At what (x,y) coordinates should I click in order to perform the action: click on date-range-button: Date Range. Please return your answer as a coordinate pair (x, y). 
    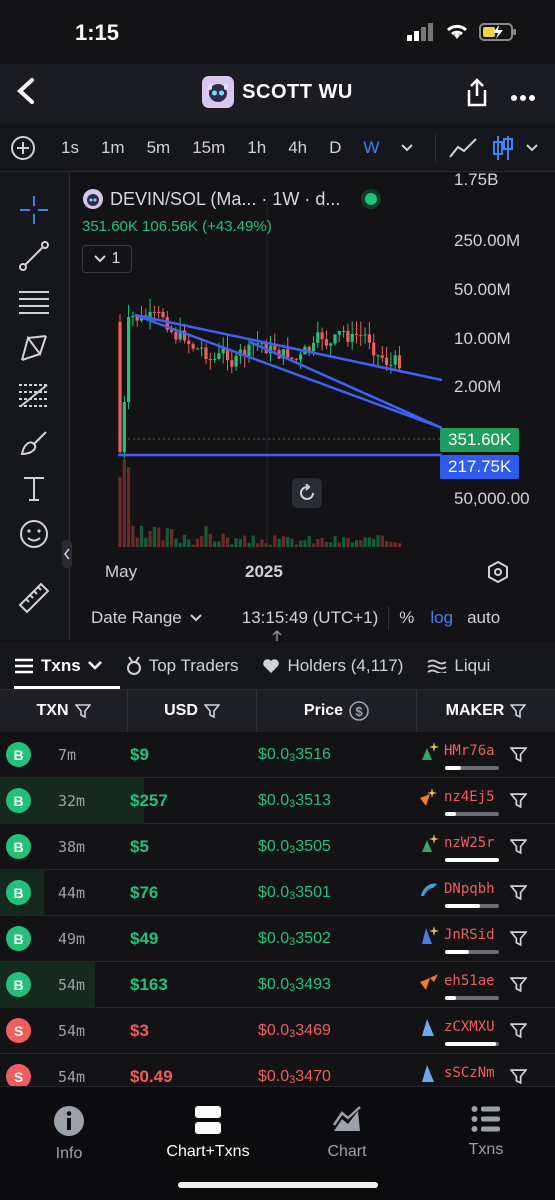
    Looking at the image, I should click on (136, 618).